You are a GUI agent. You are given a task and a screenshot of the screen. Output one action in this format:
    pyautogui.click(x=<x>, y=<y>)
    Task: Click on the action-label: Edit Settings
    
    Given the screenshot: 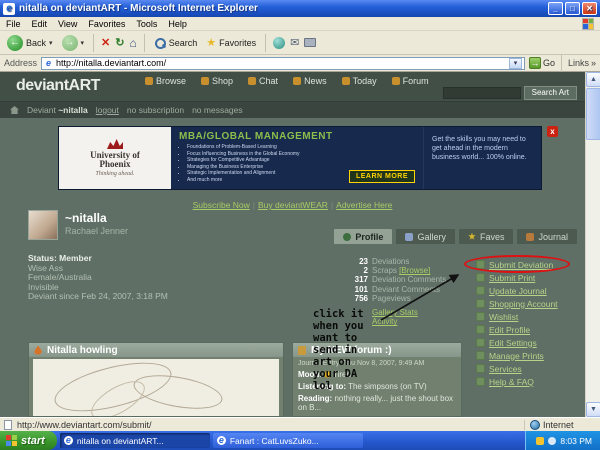 What is the action you would take?
    pyautogui.click(x=513, y=342)
    